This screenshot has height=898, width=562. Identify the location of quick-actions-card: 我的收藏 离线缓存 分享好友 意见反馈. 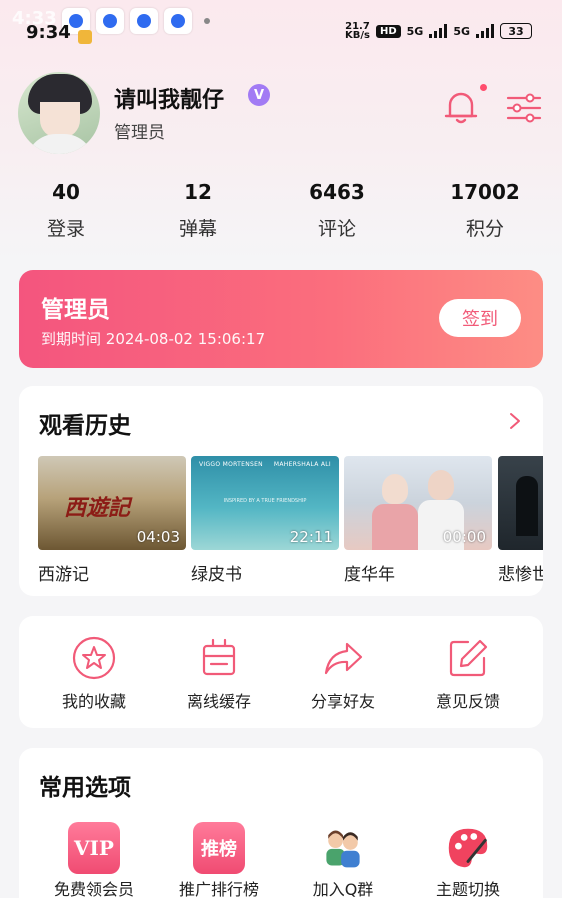
(281, 672).